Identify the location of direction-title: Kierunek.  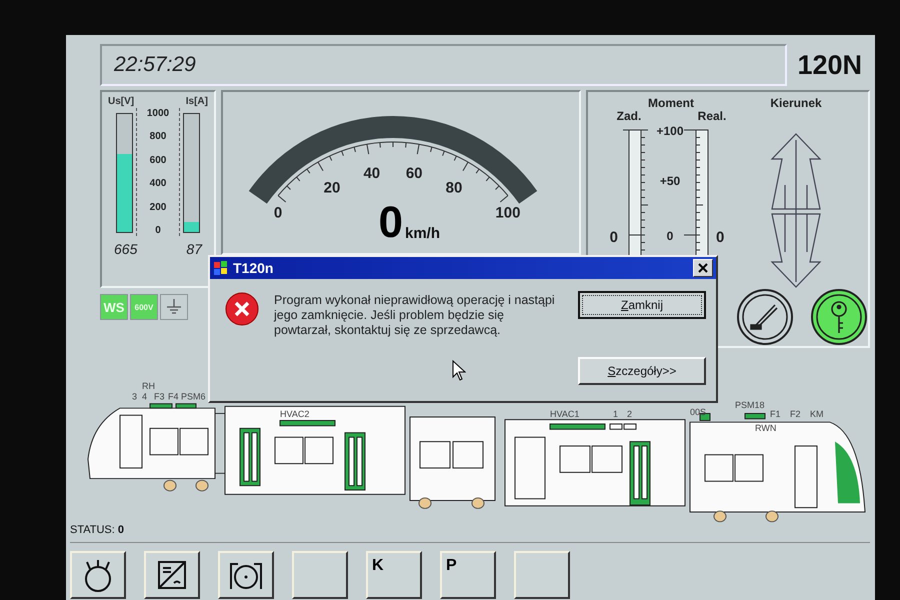
(796, 103).